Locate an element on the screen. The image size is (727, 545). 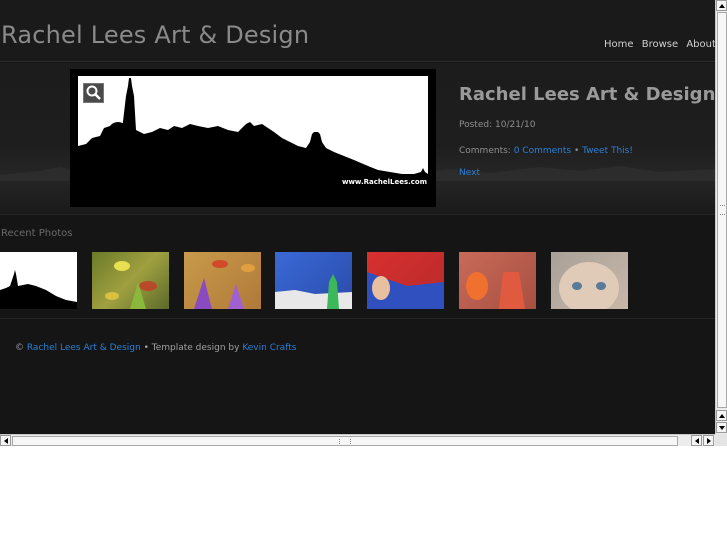
nav-home: Home is located at coordinates (619, 44).